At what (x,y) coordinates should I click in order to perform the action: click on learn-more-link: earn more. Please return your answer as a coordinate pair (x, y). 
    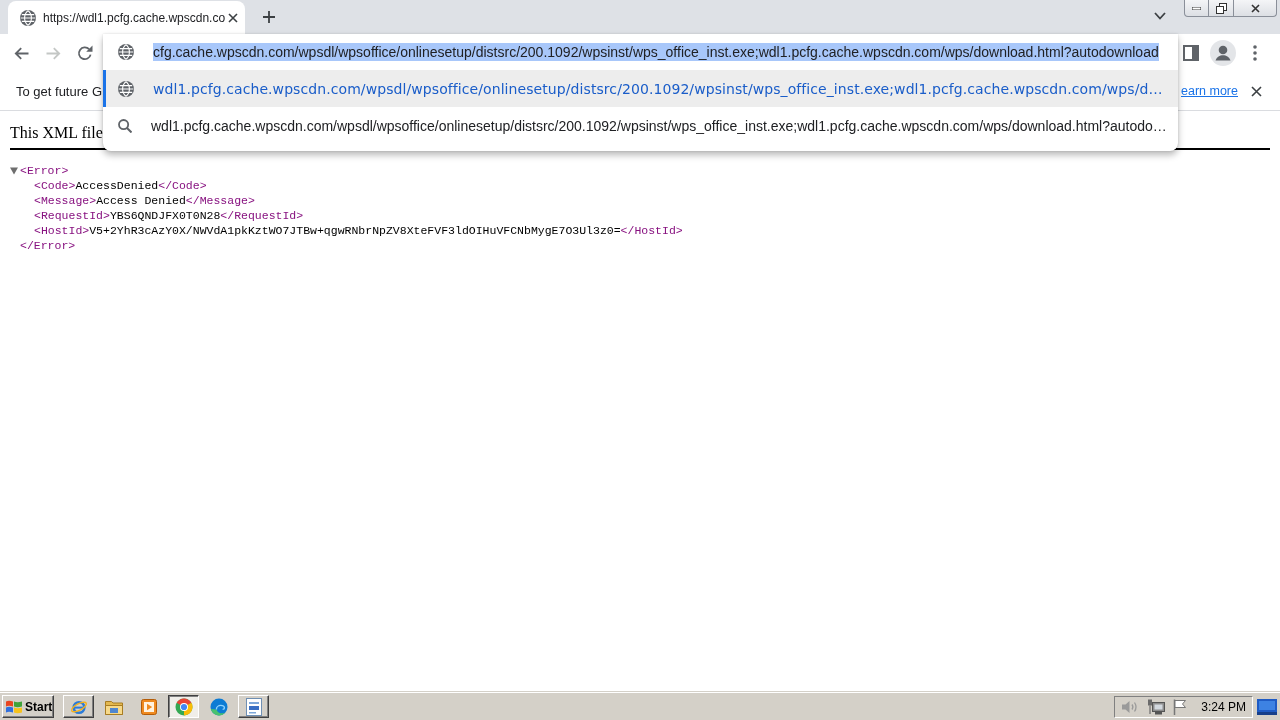
    Looking at the image, I should click on (1209, 91).